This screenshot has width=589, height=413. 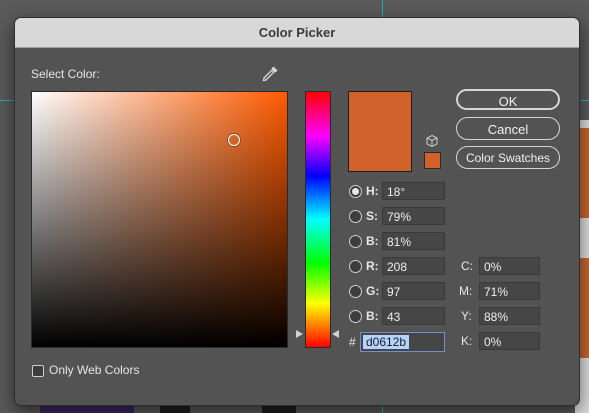 I want to click on cyan-label: C:, so click(x=467, y=266).